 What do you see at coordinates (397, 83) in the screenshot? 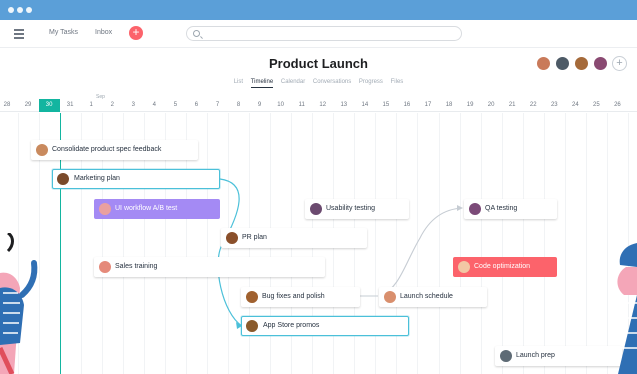
I see `tab-files: Files` at bounding box center [397, 83].